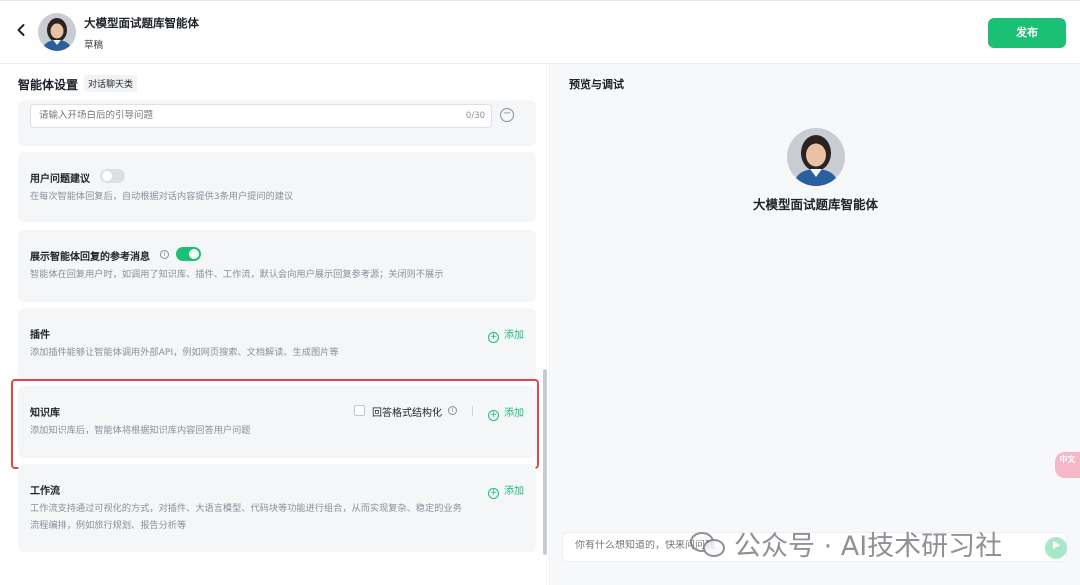  What do you see at coordinates (111, 83) in the screenshot?
I see `agent-type-tag: 对话聊天类` at bounding box center [111, 83].